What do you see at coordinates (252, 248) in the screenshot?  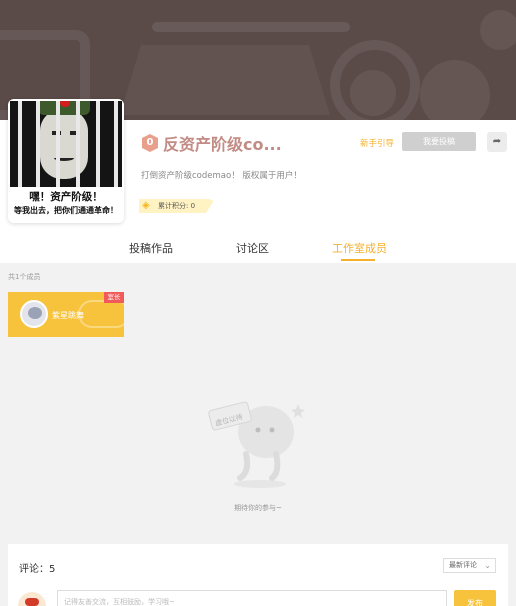 I see `tab-discussion: 讨论区` at bounding box center [252, 248].